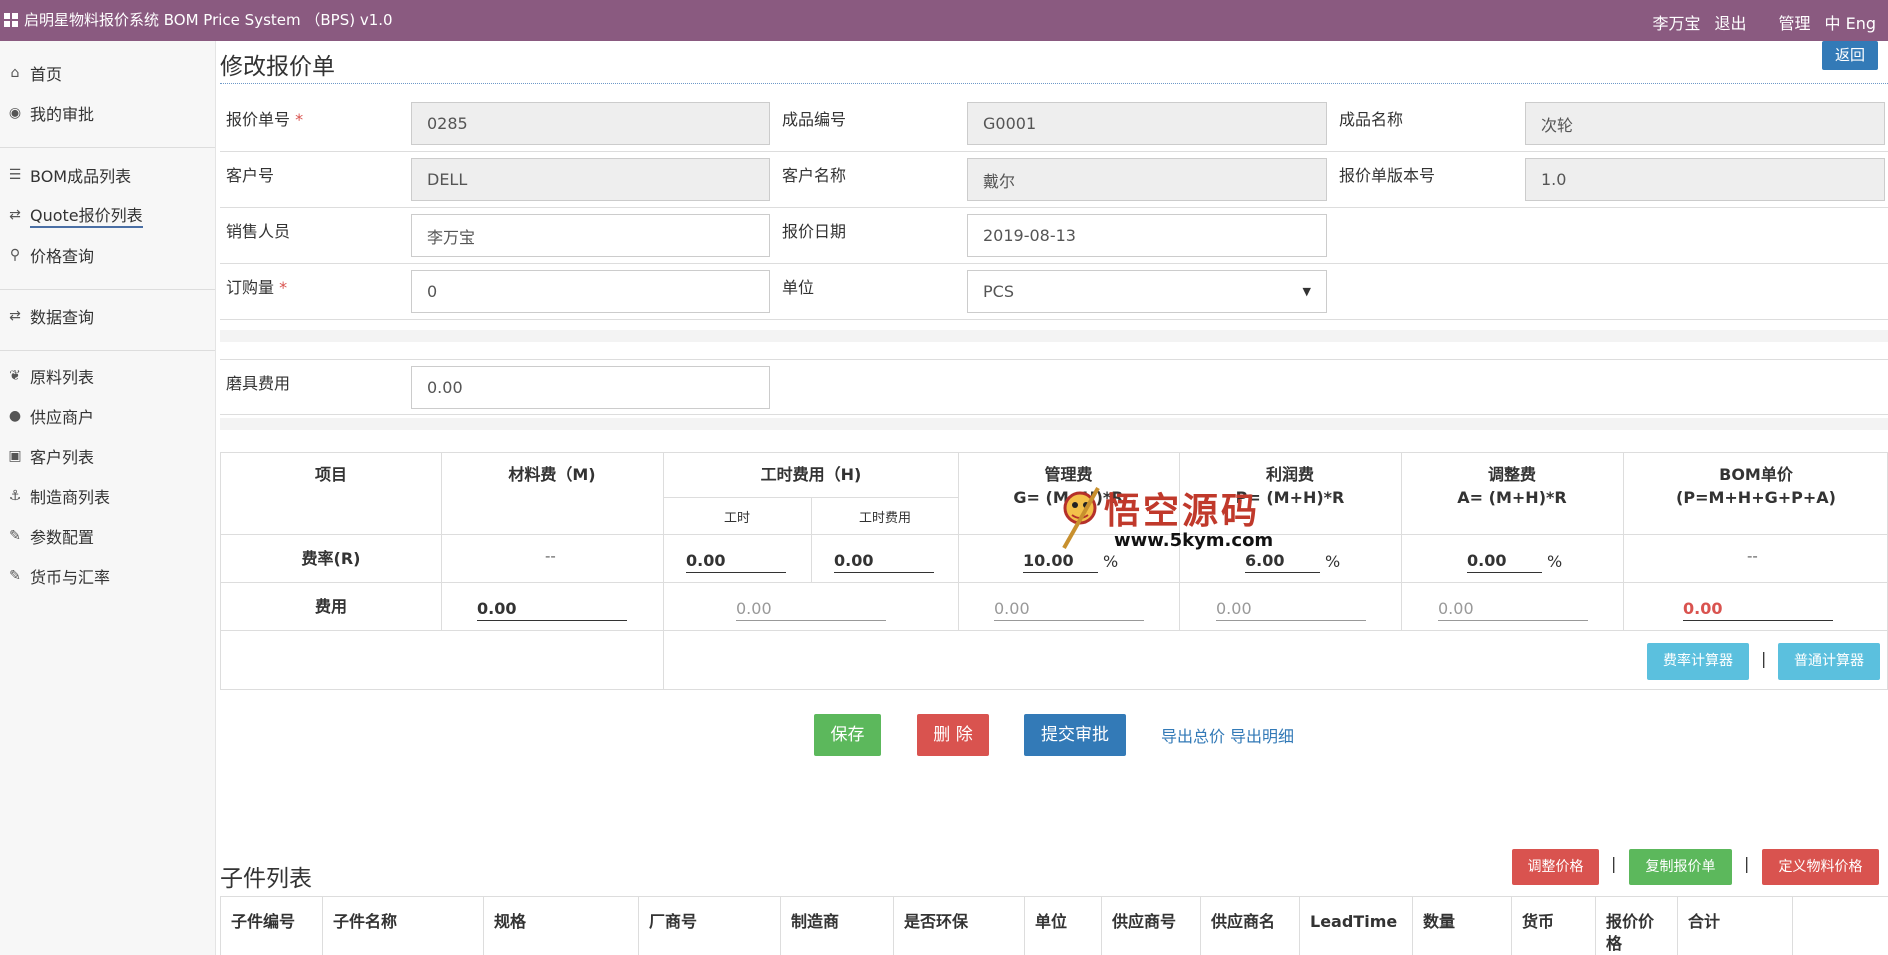 The height and width of the screenshot is (955, 1888). Describe the element at coordinates (258, 383) in the screenshot. I see `tooling-label: 磨具费用` at that location.